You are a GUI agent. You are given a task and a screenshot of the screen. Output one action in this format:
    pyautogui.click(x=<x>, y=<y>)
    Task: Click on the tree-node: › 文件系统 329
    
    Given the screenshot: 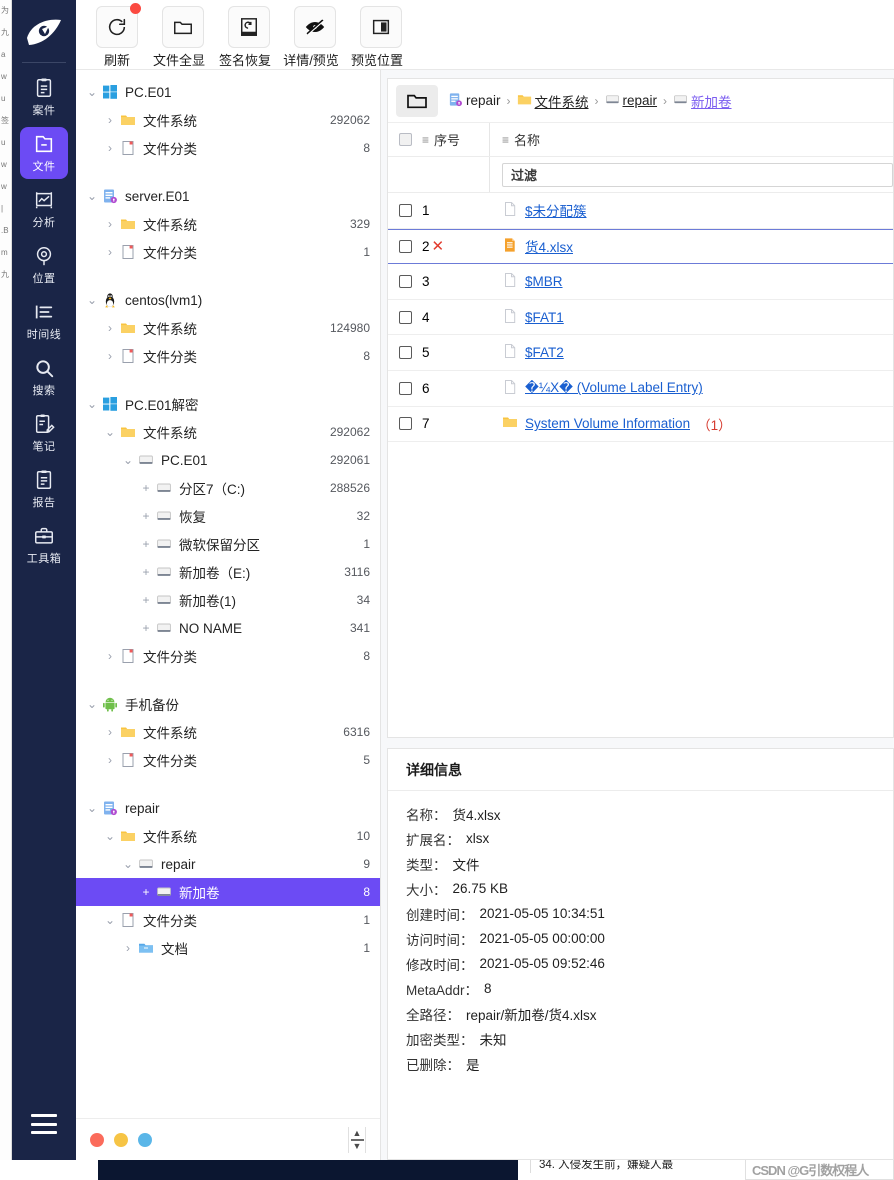 What is the action you would take?
    pyautogui.click(x=228, y=224)
    